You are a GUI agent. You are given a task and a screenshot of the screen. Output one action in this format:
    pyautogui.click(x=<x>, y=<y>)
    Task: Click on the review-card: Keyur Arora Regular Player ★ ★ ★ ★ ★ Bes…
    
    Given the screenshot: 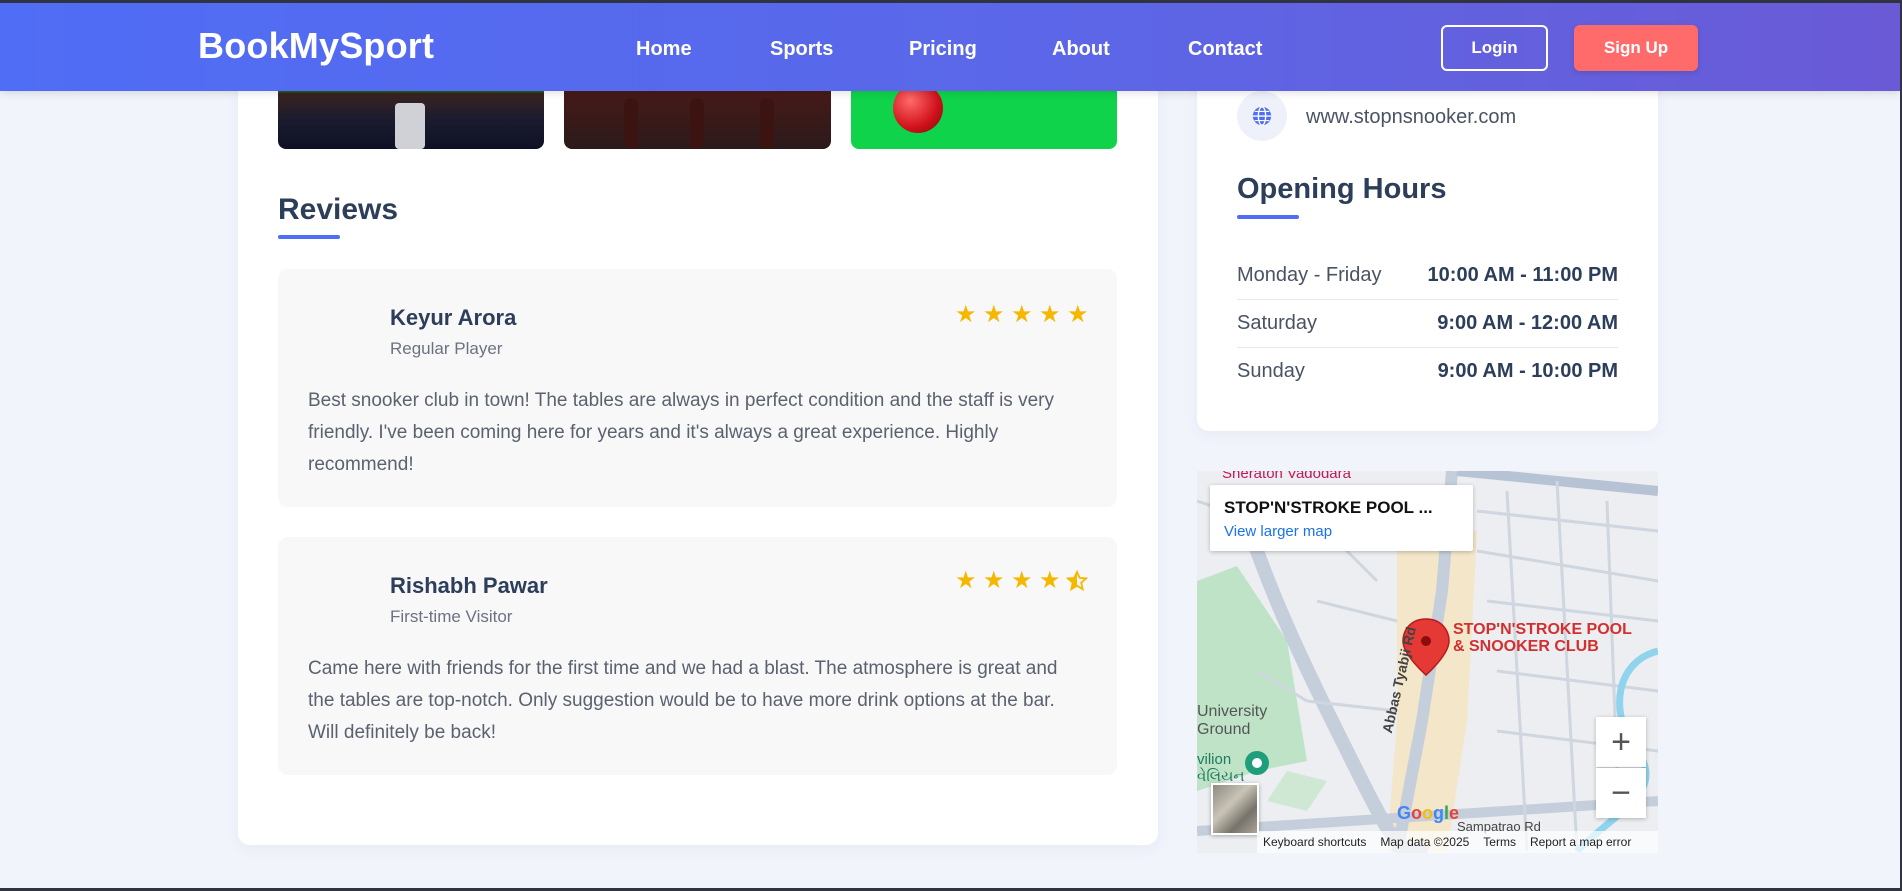 What is the action you would take?
    pyautogui.click(x=697, y=388)
    